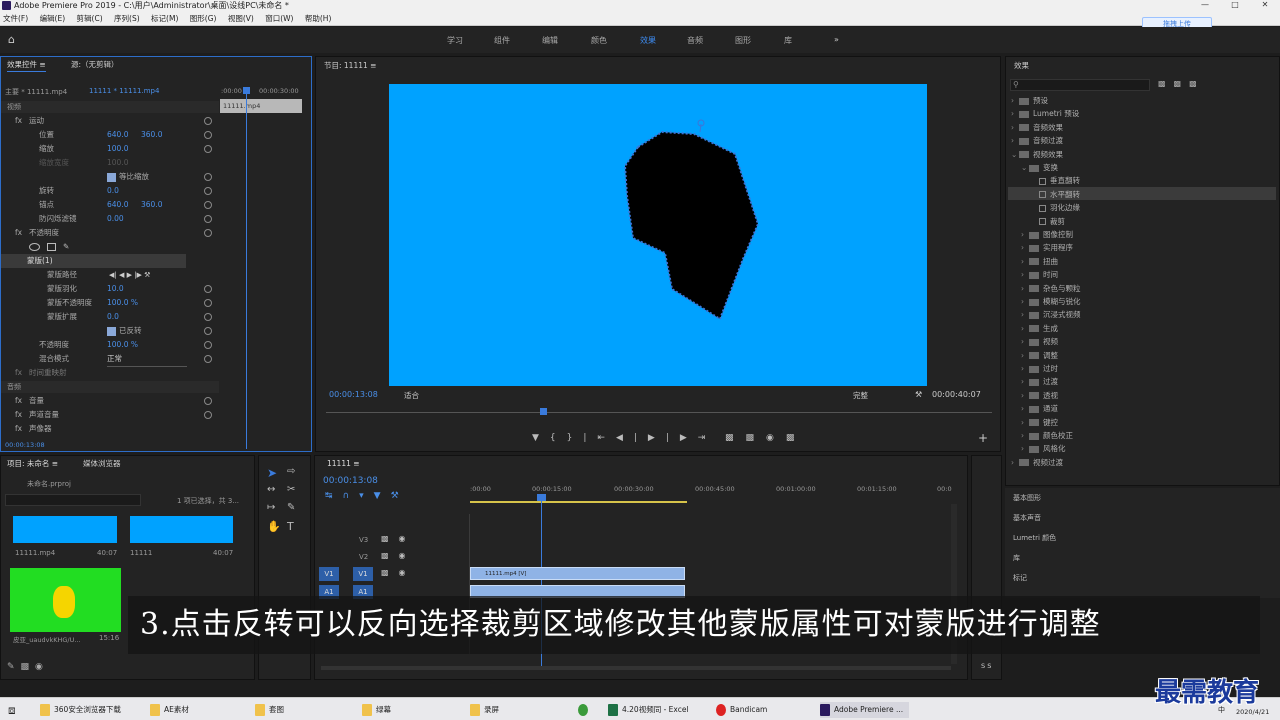 The width and height of the screenshot is (1280, 720). What do you see at coordinates (12, 710) in the screenshot?
I see `windows-start-icon: ⧈` at bounding box center [12, 710].